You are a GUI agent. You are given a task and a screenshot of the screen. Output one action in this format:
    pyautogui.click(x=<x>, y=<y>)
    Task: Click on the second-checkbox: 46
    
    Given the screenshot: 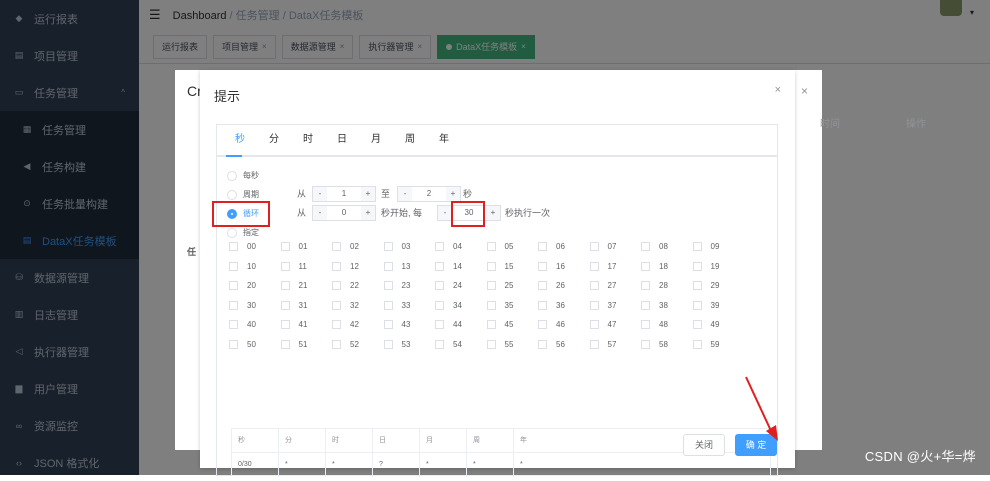 What is the action you would take?
    pyautogui.click(x=558, y=324)
    